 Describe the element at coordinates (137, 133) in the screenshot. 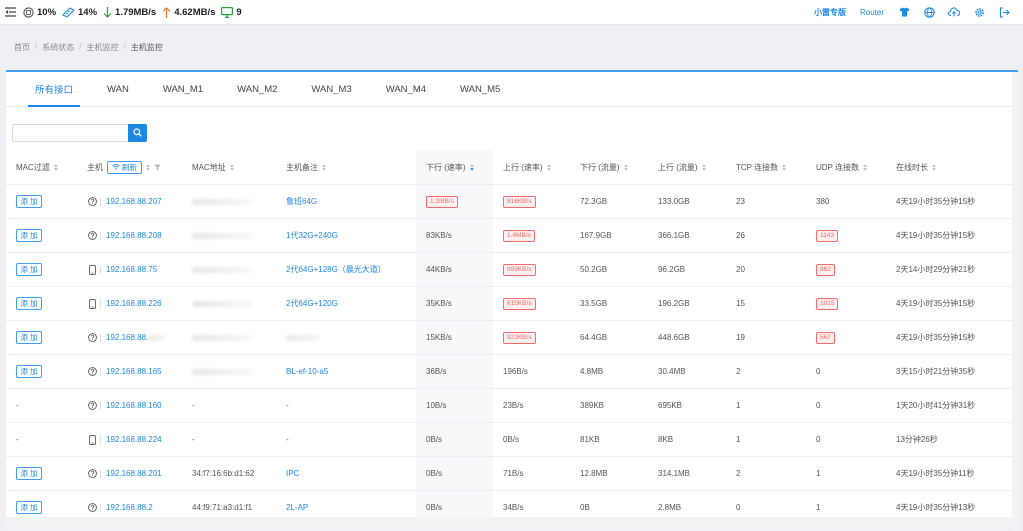

I see `search-button` at that location.